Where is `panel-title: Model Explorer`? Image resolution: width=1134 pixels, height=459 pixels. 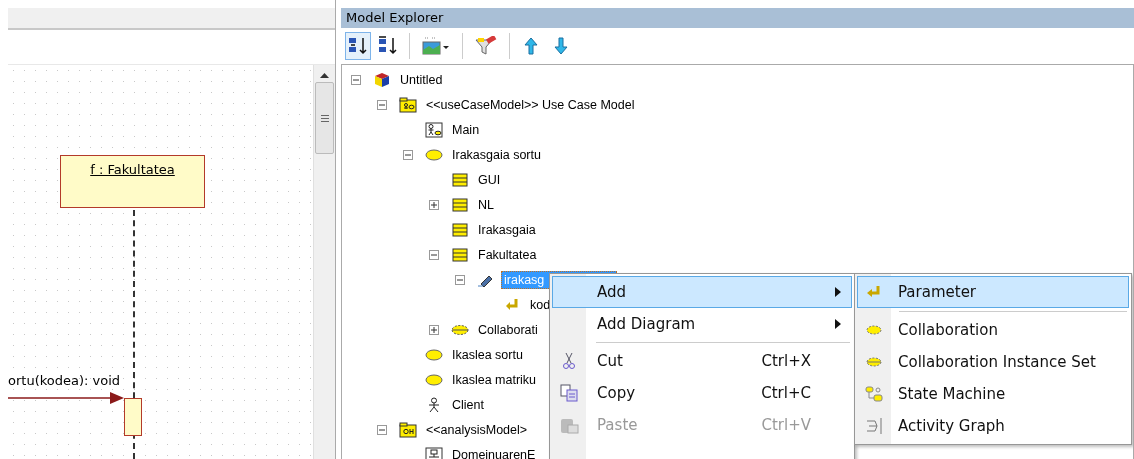
panel-title: Model Explorer is located at coordinates (737, 18).